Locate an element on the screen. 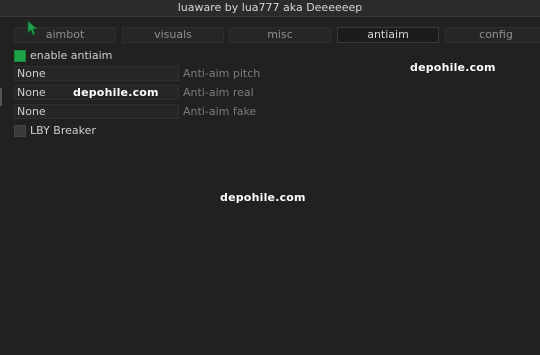  lby-breaker-checkbox is located at coordinates (20, 131).